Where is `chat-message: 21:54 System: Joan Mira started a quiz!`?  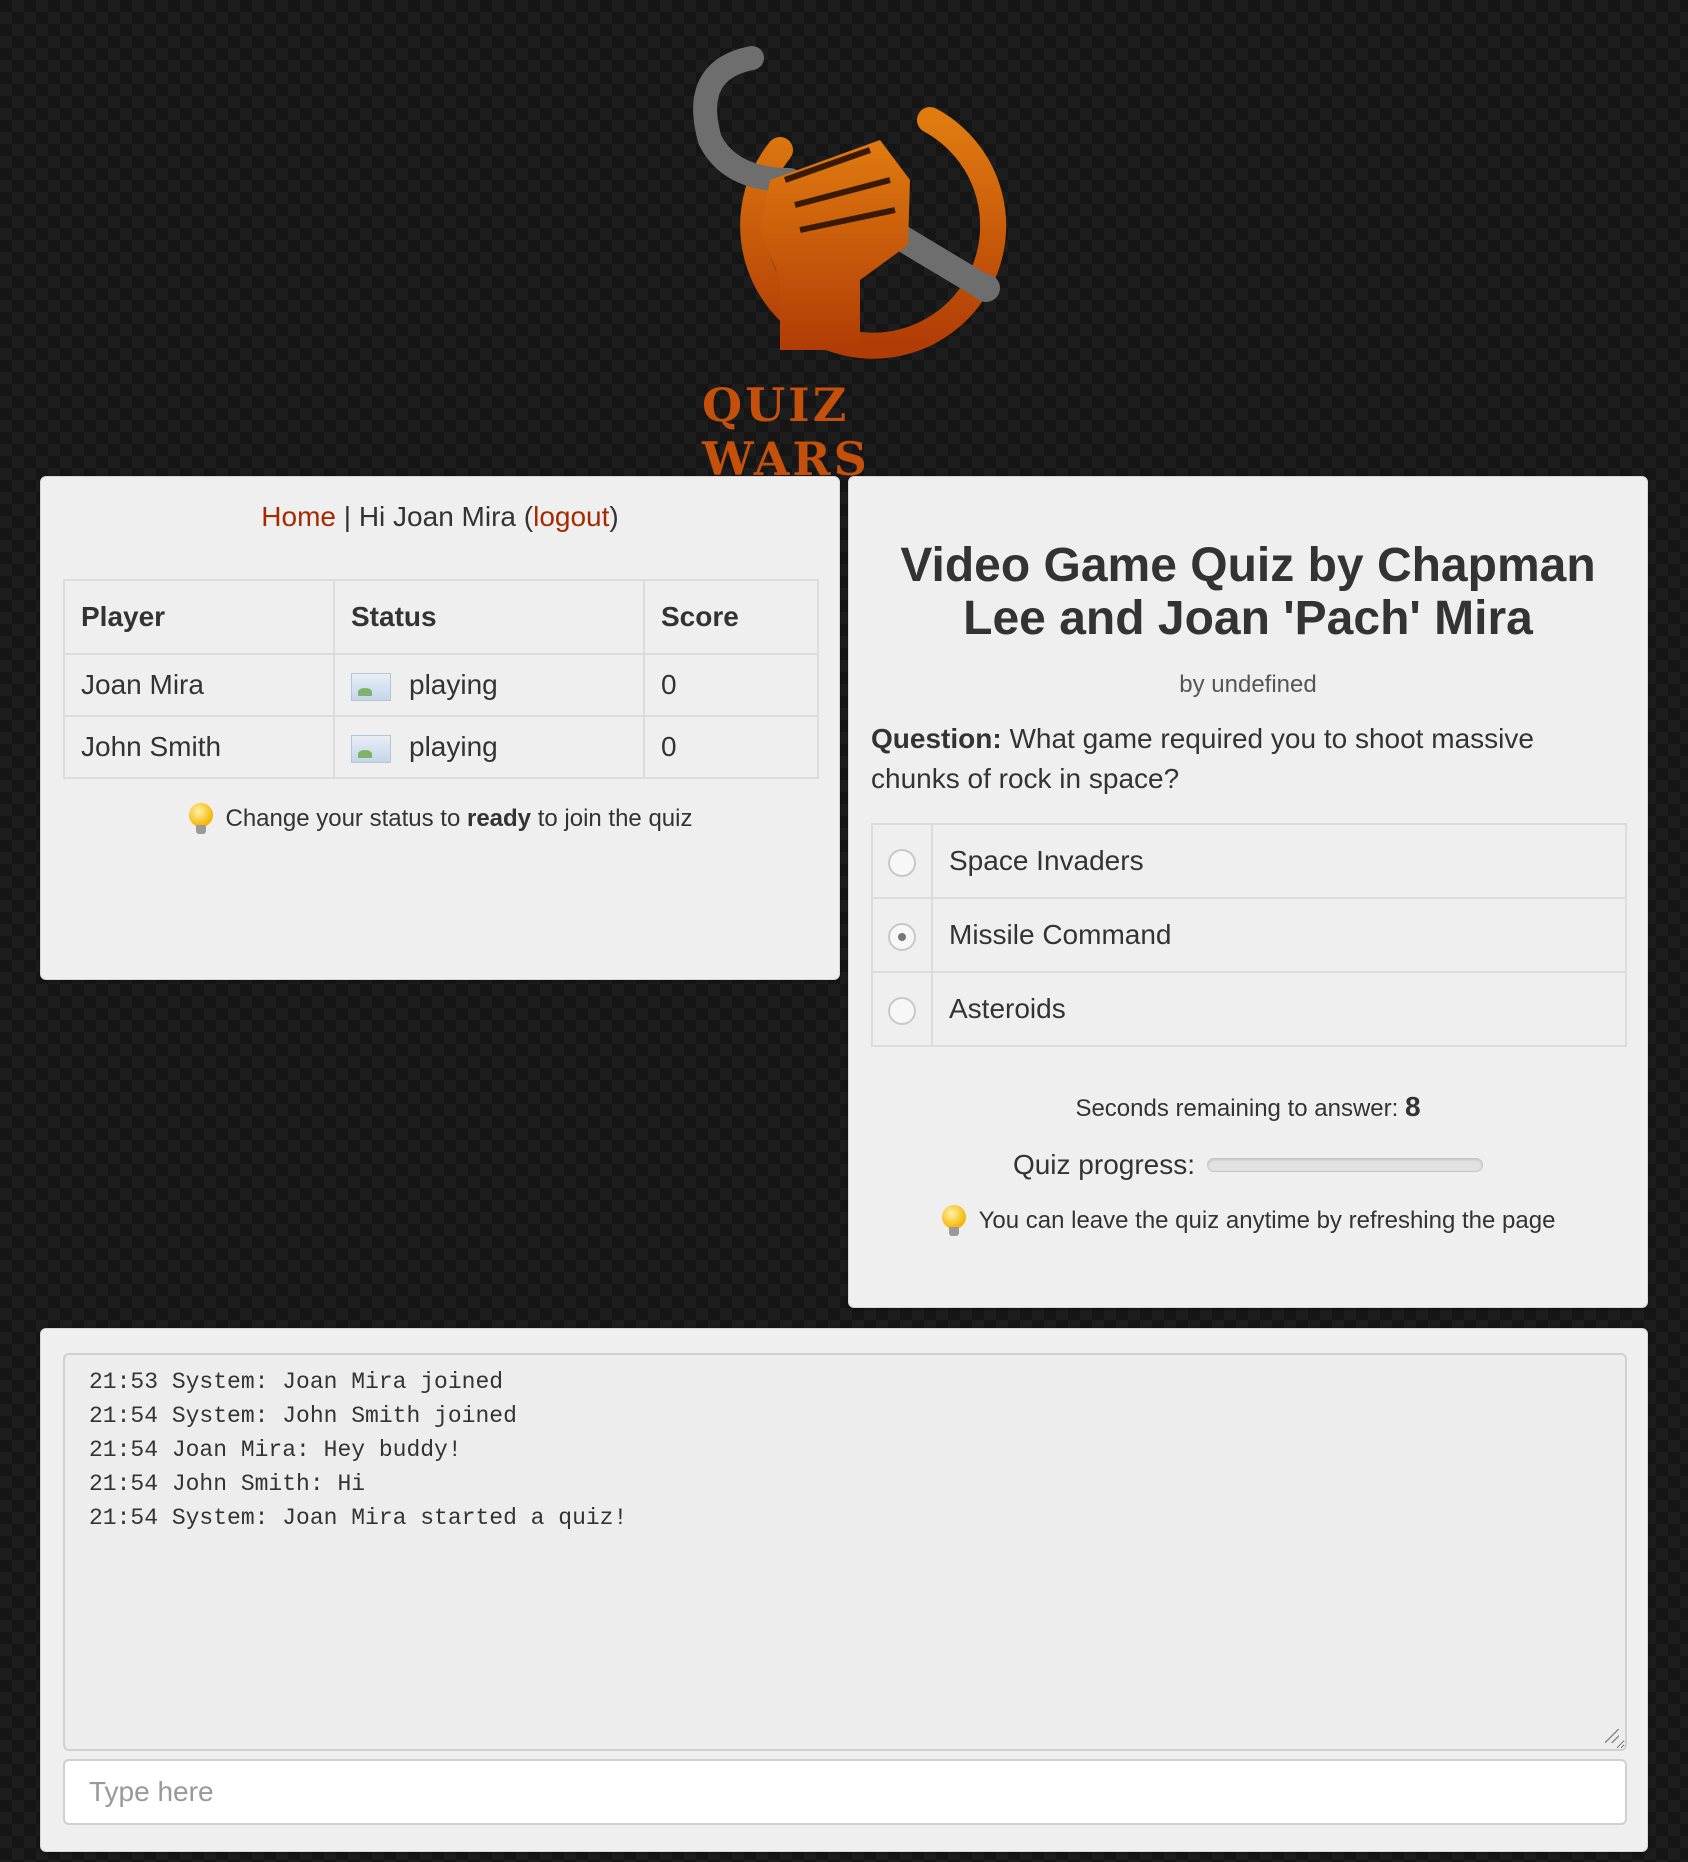
chat-message: 21:54 System: Joan Mira started a quiz! is located at coordinates (358, 1518).